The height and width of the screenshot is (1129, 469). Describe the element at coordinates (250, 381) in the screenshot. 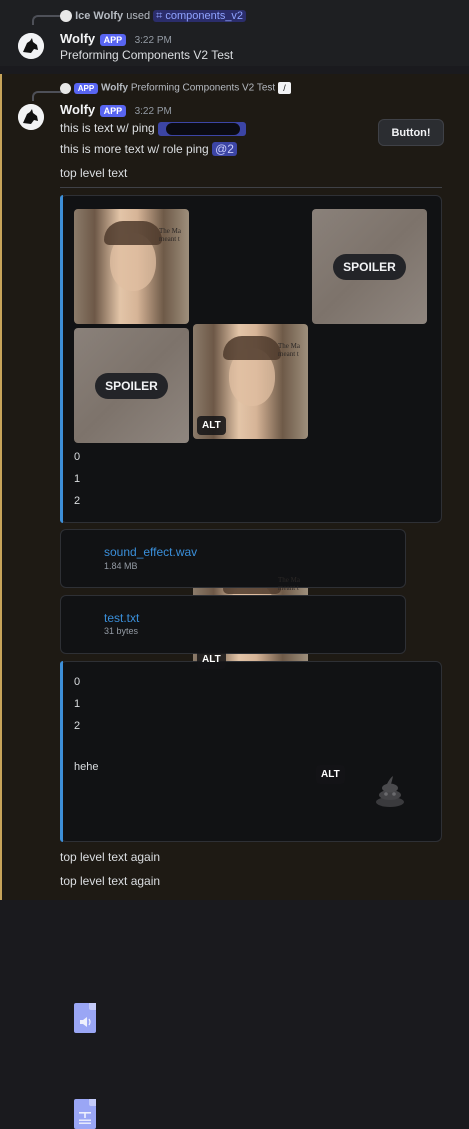

I see `gallery-image-2: The Ma meant t ALT` at that location.